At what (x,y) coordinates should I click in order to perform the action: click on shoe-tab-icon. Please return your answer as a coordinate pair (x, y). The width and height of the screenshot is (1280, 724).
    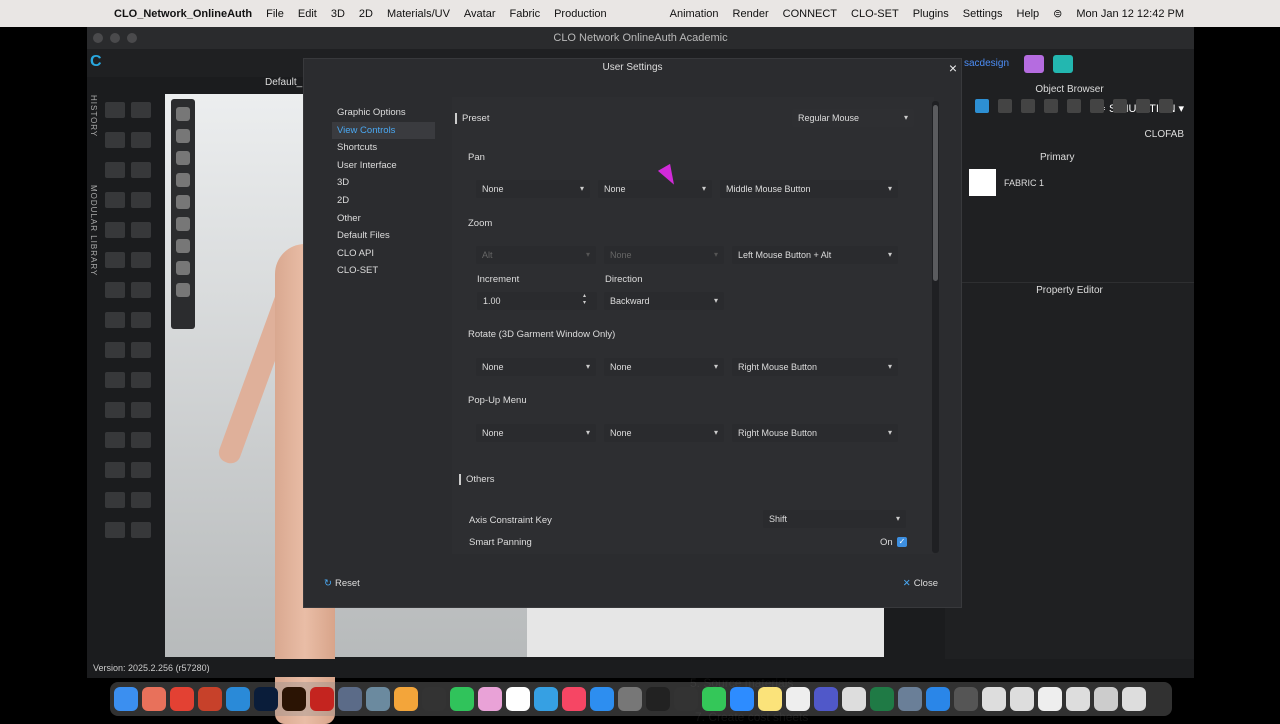
    Looking at the image, I should click on (1166, 106).